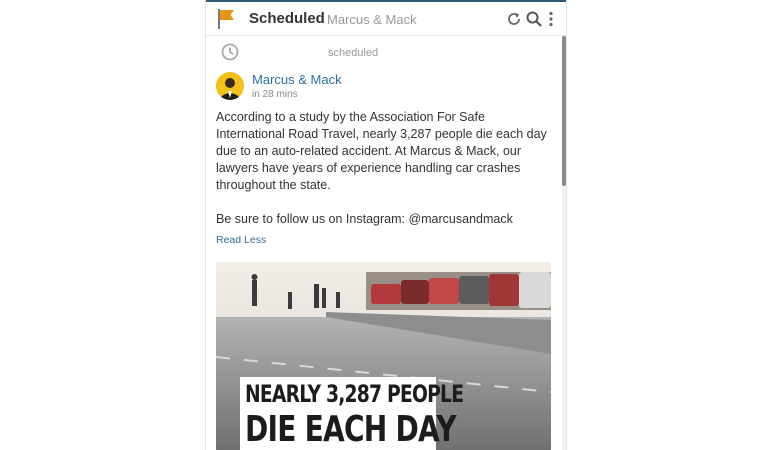  Describe the element at coordinates (226, 19) in the screenshot. I see `flag-icon` at that location.